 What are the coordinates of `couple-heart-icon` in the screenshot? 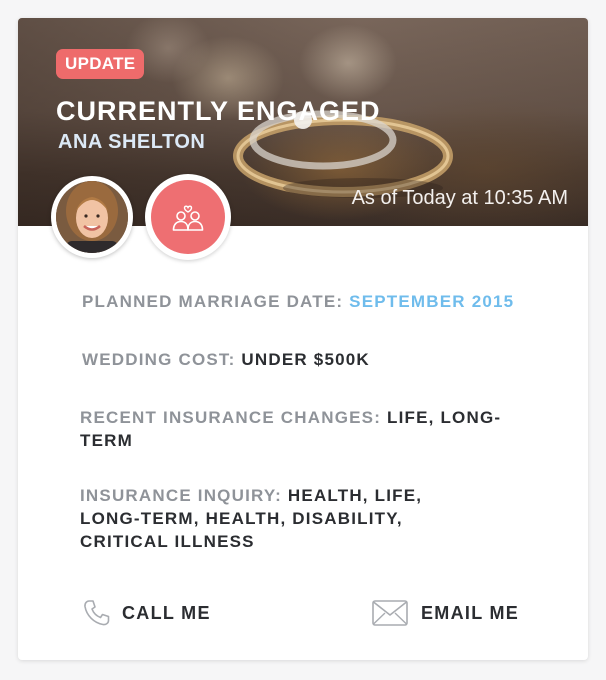 It's located at (188, 218).